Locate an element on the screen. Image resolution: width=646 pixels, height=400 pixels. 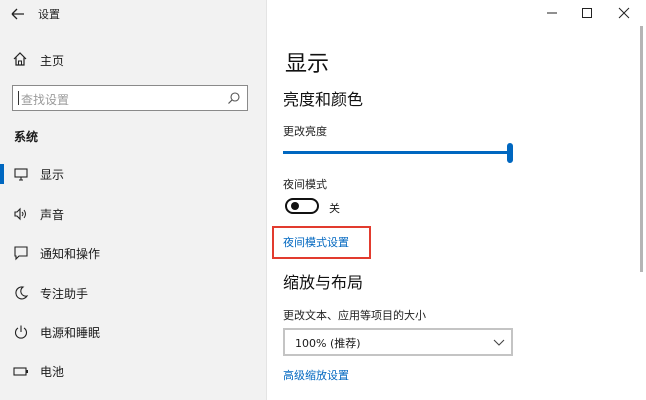
search-placeholder: 查找设置 is located at coordinates (43, 99).